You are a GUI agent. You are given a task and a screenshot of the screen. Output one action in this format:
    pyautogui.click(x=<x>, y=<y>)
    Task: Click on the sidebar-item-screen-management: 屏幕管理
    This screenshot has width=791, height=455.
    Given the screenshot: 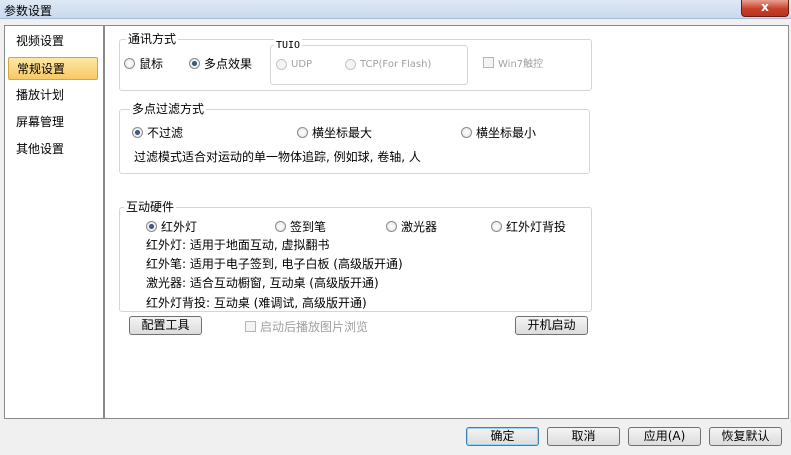 What is the action you would take?
    pyautogui.click(x=53, y=122)
    